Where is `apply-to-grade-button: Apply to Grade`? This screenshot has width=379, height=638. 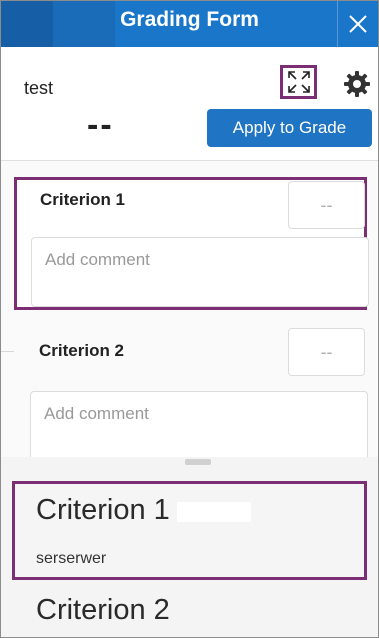 apply-to-grade-button: Apply to Grade is located at coordinates (289, 128).